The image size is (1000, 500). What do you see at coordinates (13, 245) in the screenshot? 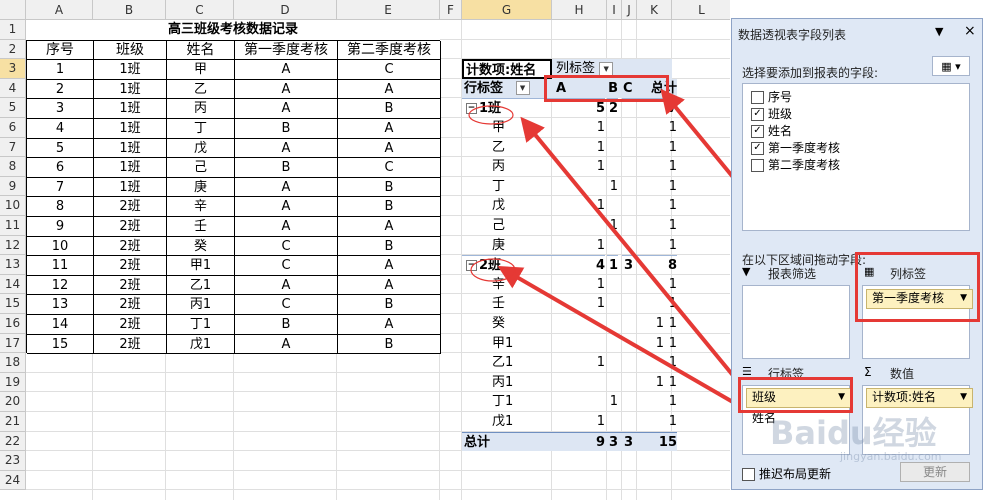
I see `row-header-12: 12` at bounding box center [13, 245].